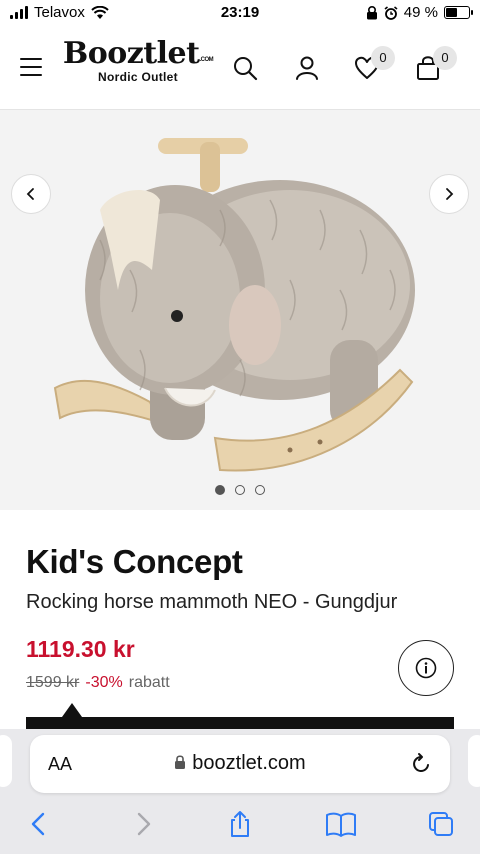  I want to click on lock-icon, so click(180, 762).